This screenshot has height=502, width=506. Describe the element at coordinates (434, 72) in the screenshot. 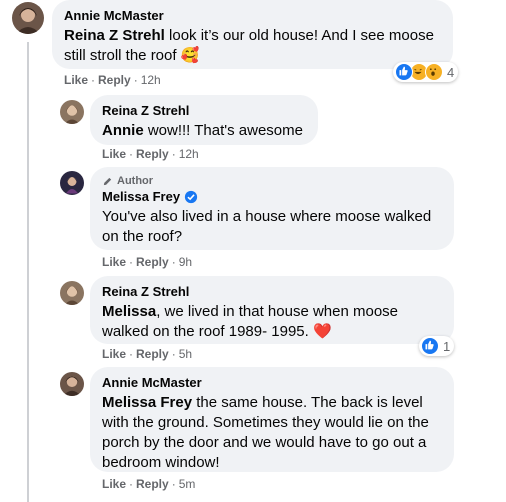

I see `wow-reaction-icon` at that location.